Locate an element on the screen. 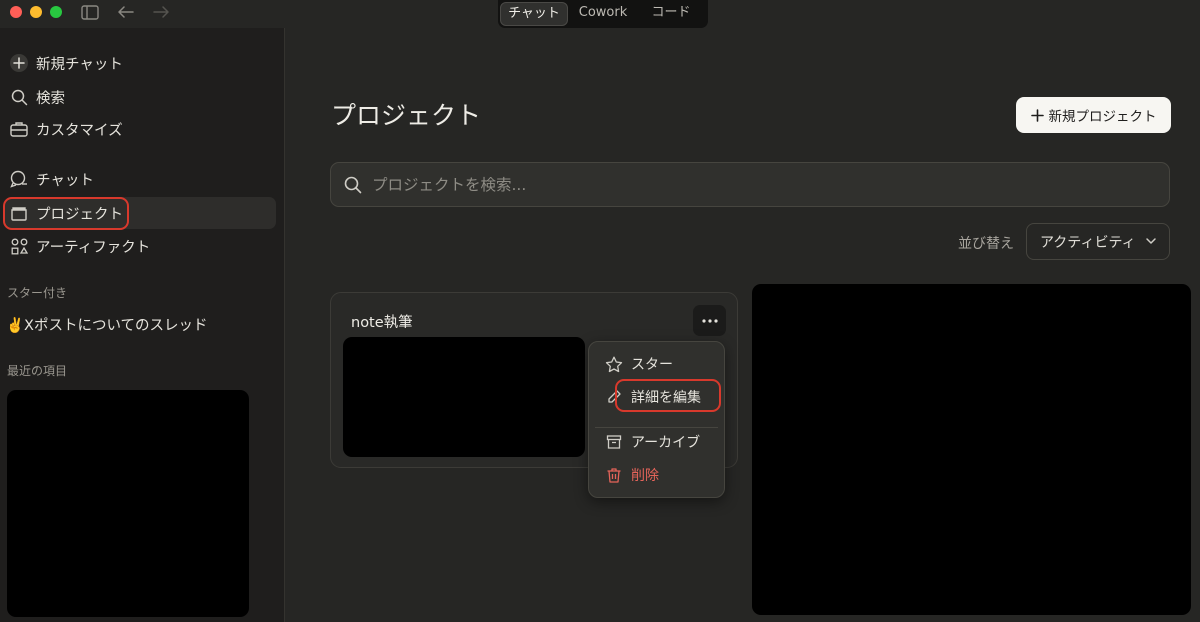 This screenshot has height=622, width=1200. sidebar-starred-item: ✌️Xポストについてのスレッド is located at coordinates (138, 324).